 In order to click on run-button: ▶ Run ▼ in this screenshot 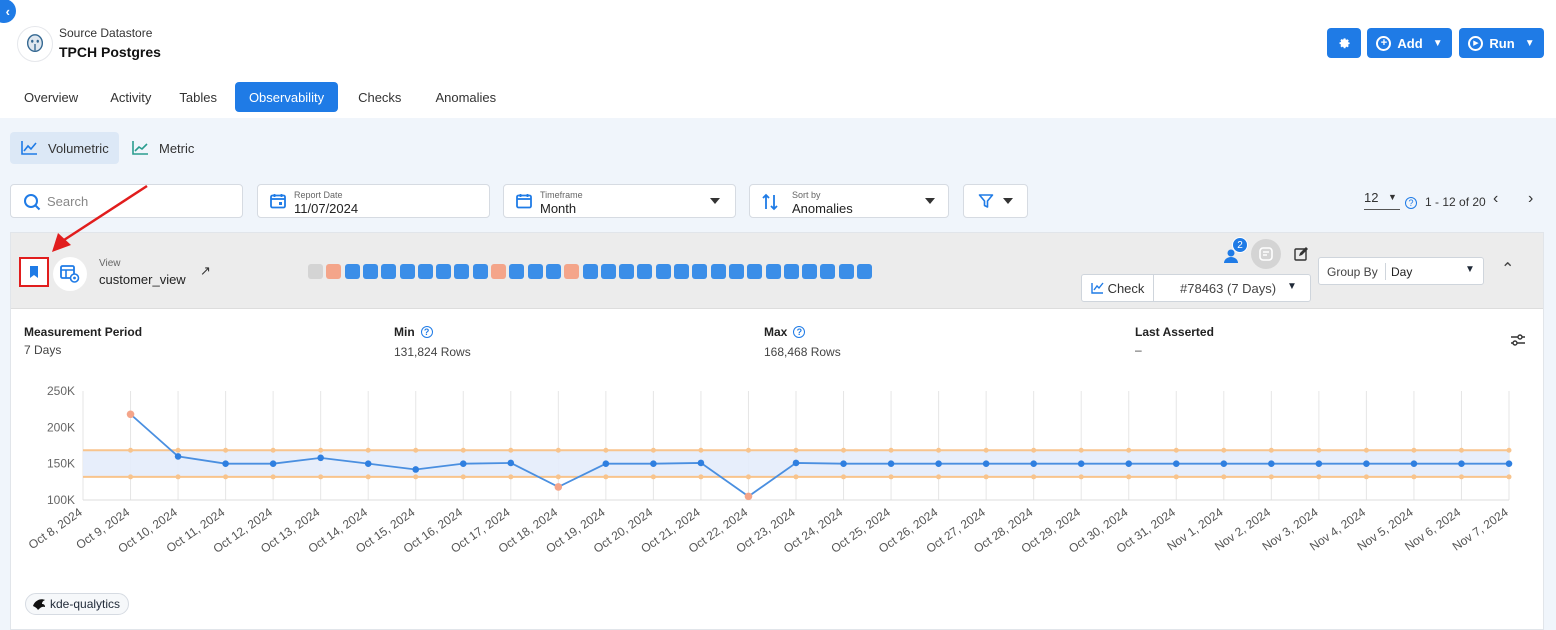, I will do `click(1501, 43)`.